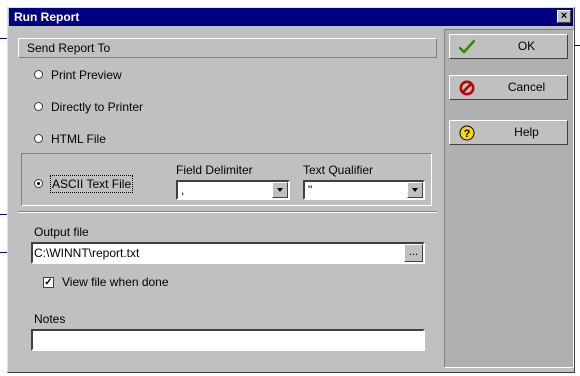 This screenshot has height=376, width=580. I want to click on field-delimiter-select: ,, so click(233, 190).